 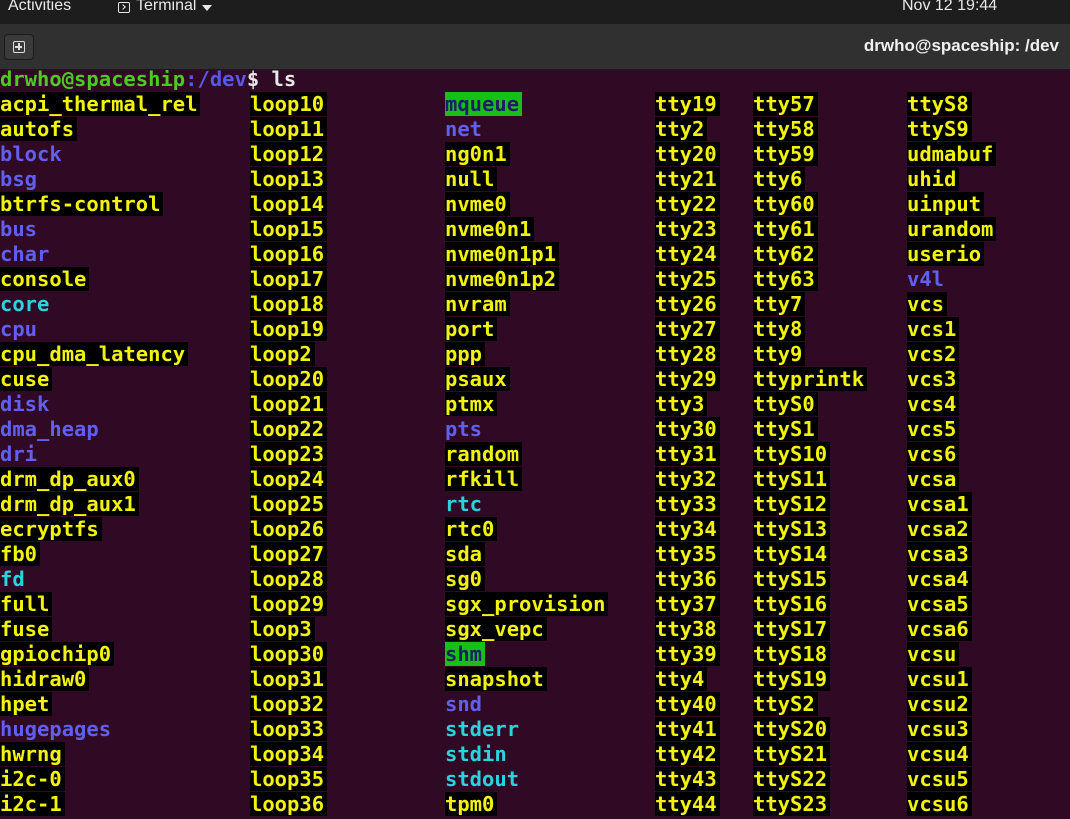 I want to click on ls-entry-name: loop25, so click(x=289, y=504).